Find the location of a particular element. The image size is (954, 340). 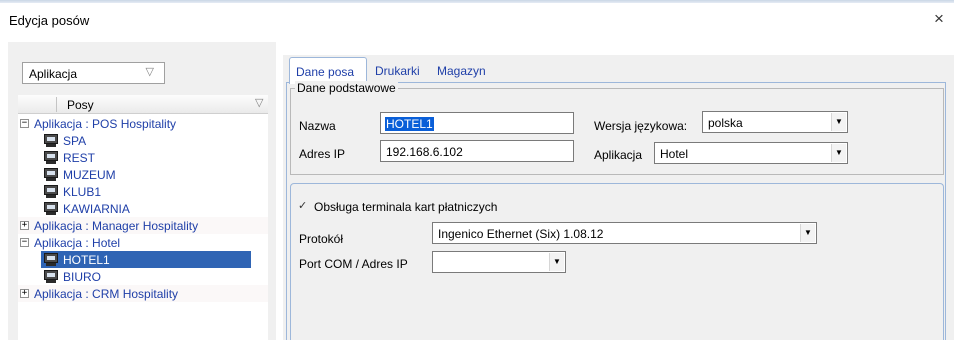

window-top-border is located at coordinates (477, 1).